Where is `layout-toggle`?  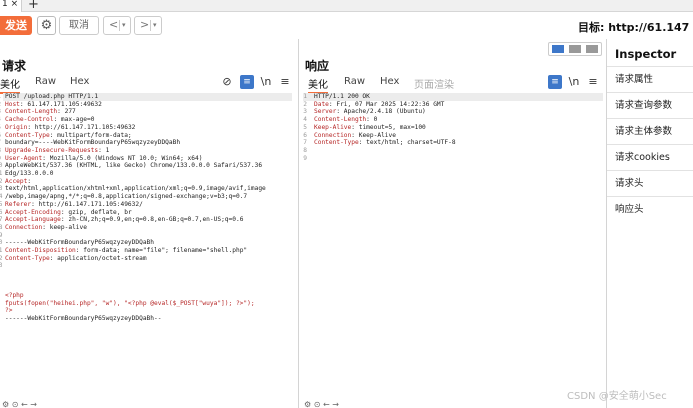
layout-toggle is located at coordinates (575, 49).